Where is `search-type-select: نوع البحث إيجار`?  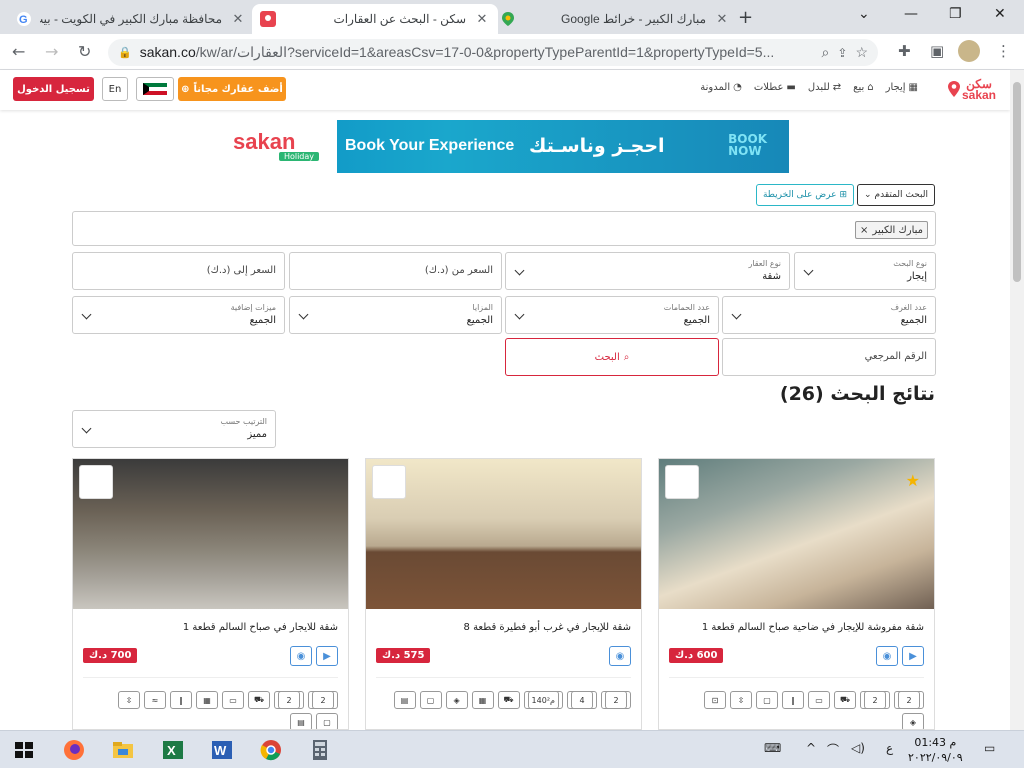 search-type-select: نوع البحث إيجار is located at coordinates (865, 271).